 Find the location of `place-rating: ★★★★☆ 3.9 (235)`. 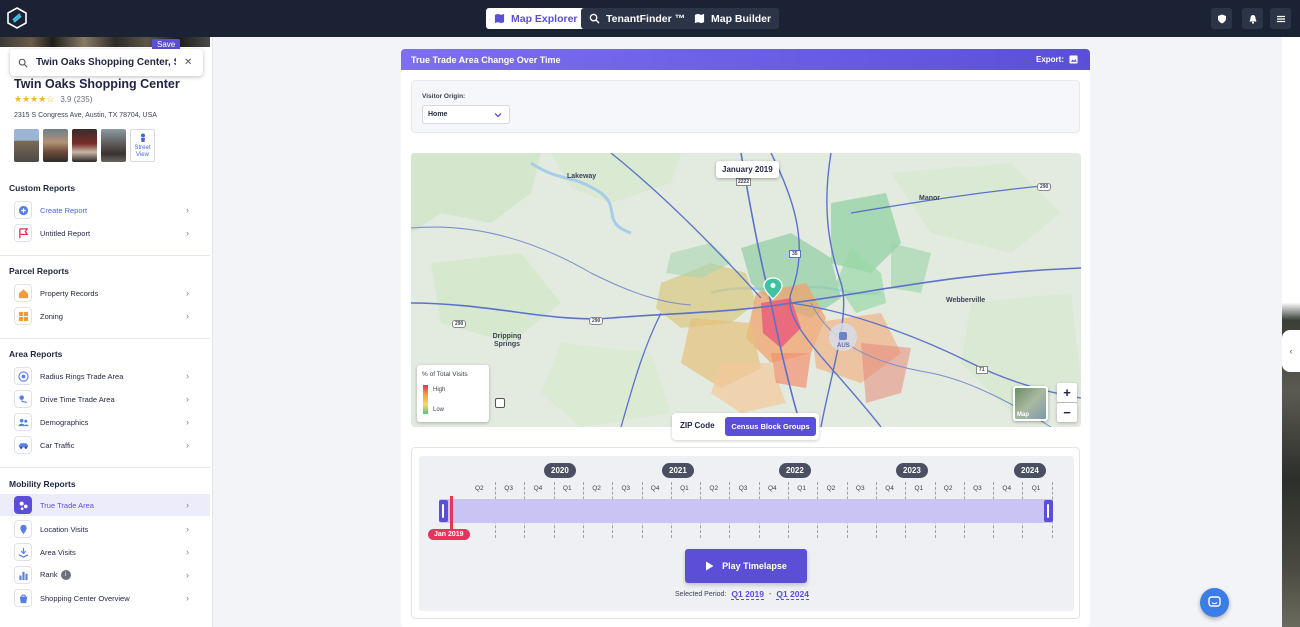

place-rating: ★★★★☆ 3.9 (235) is located at coordinates (53, 99).